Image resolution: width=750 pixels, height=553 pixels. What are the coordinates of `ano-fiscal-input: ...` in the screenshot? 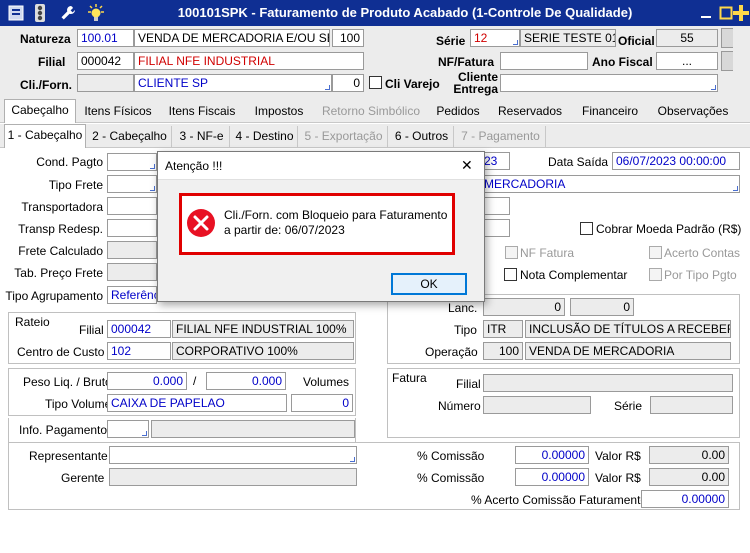 It's located at (687, 61).